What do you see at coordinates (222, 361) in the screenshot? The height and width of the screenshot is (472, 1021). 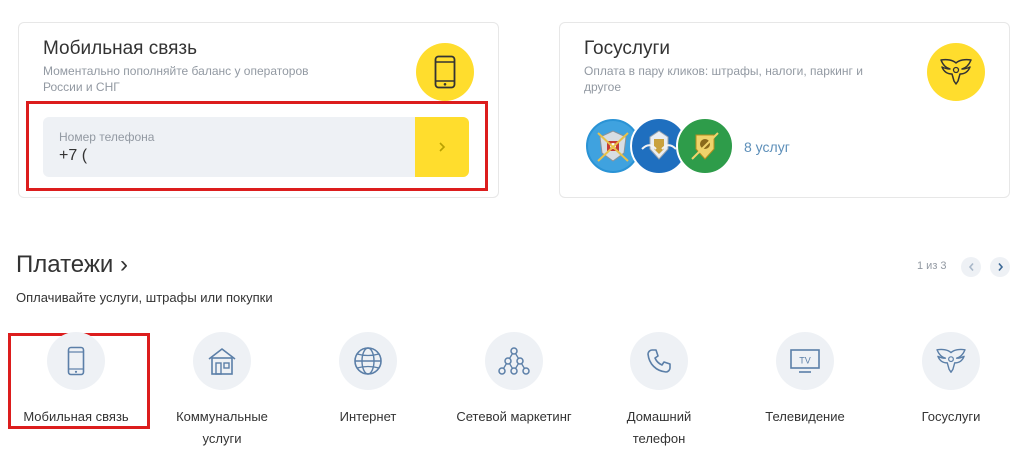 I see `house-icon` at bounding box center [222, 361].